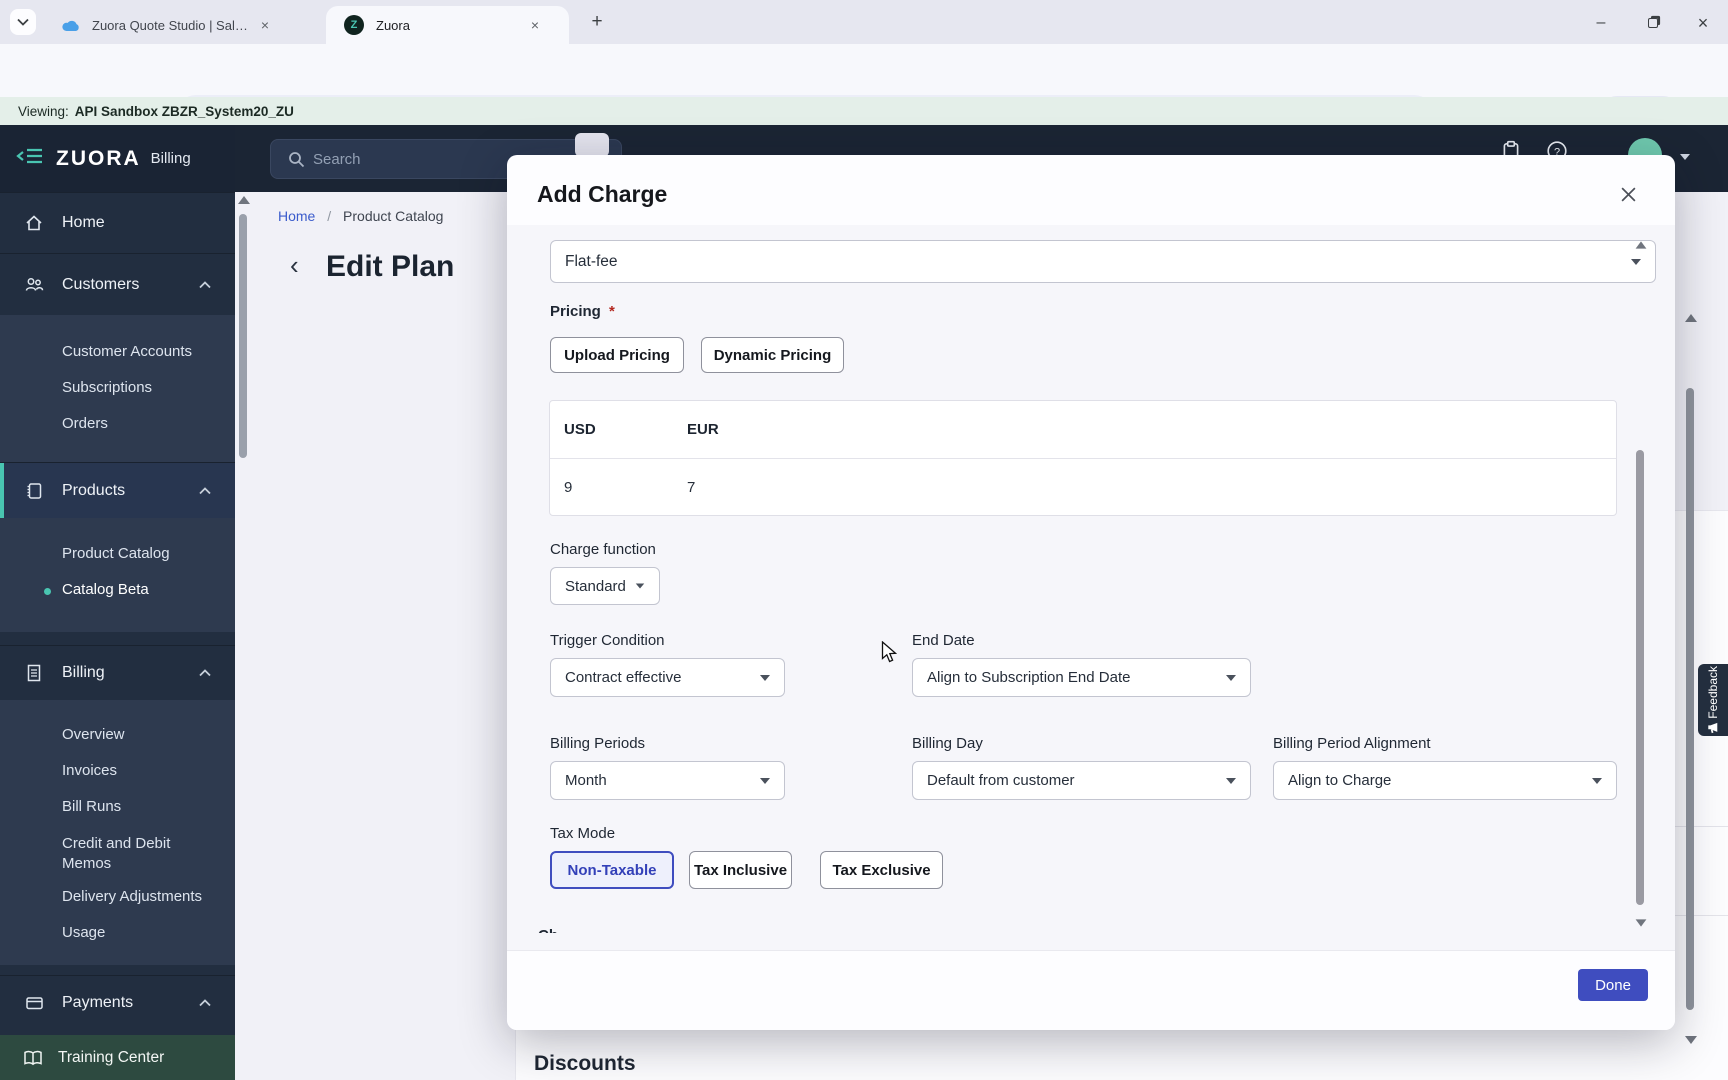 The height and width of the screenshot is (1080, 1728). What do you see at coordinates (91, 806) in the screenshot?
I see `sidebar-item-bill-runs: Bill Runs` at bounding box center [91, 806].